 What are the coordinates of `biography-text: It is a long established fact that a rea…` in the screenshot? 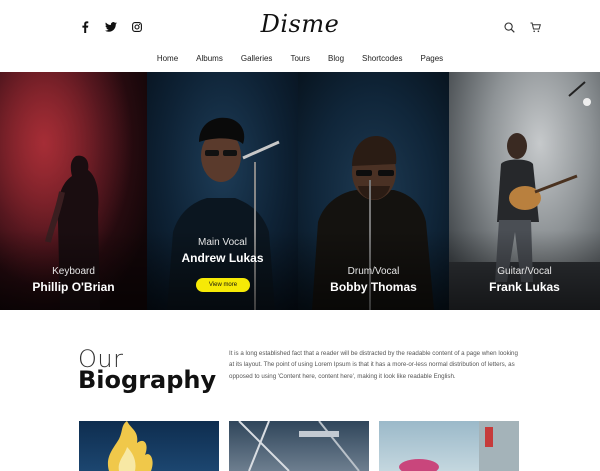 It's located at (373, 365).